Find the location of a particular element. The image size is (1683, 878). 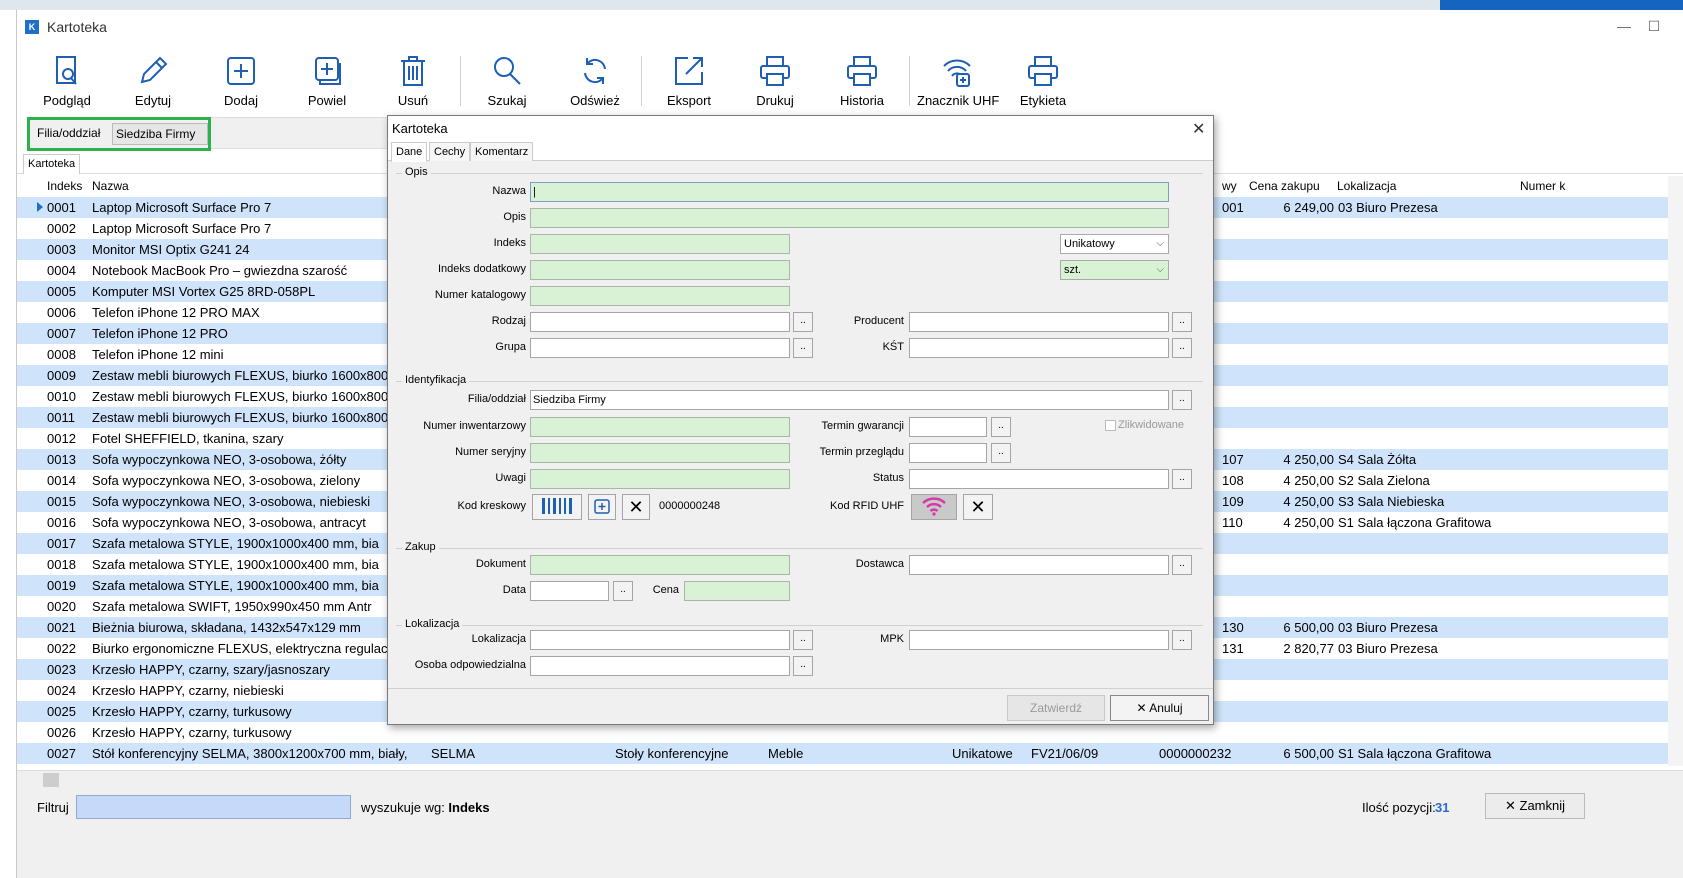

cell-index: 0003 is located at coordinates (61, 249).